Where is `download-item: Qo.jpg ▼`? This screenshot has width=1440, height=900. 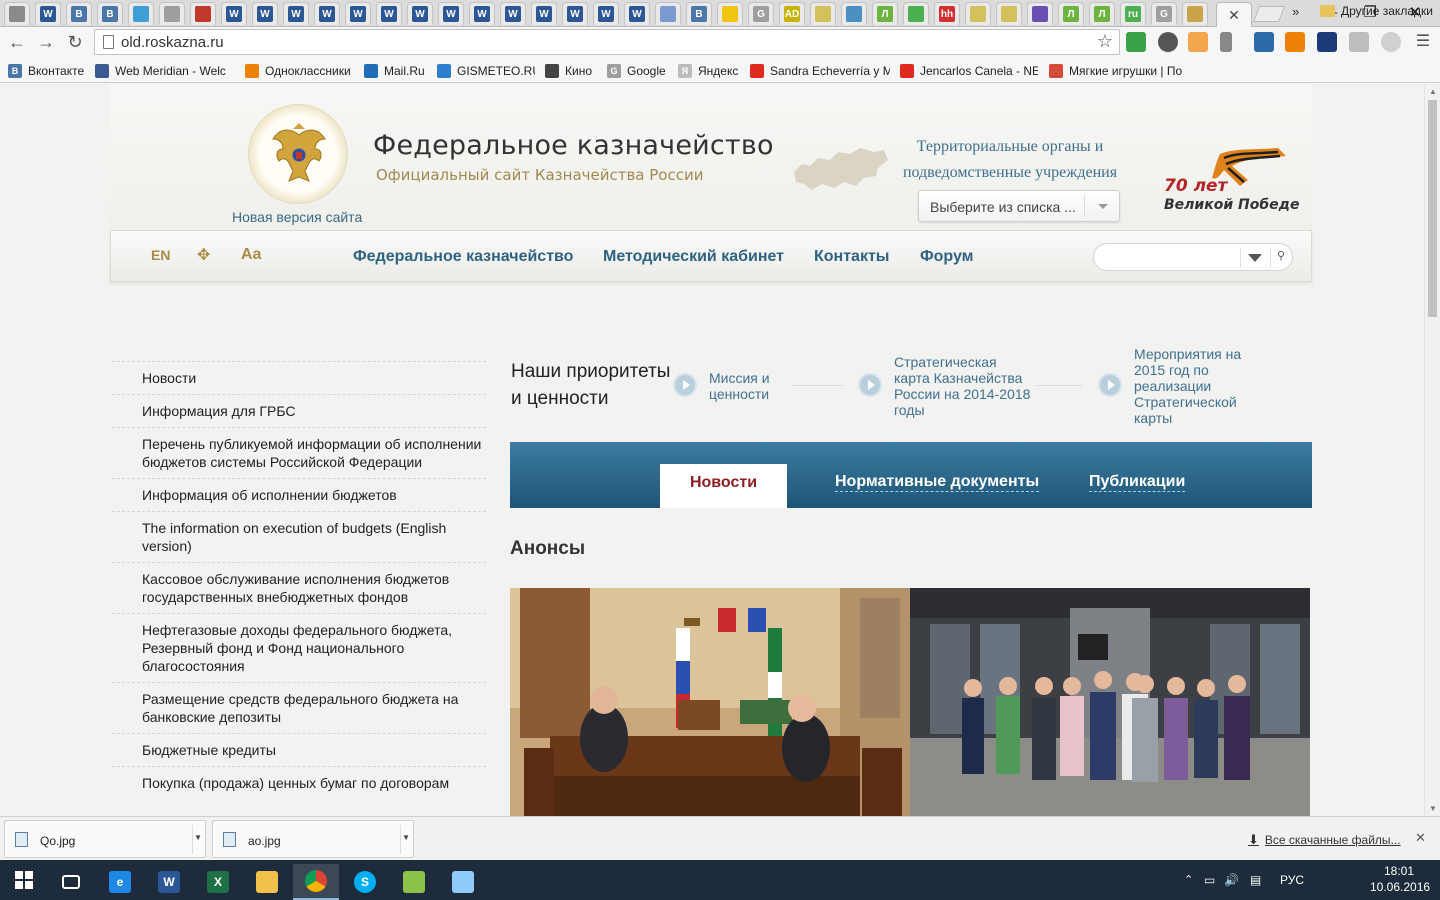 download-item: Qo.jpg ▼ is located at coordinates (105, 839).